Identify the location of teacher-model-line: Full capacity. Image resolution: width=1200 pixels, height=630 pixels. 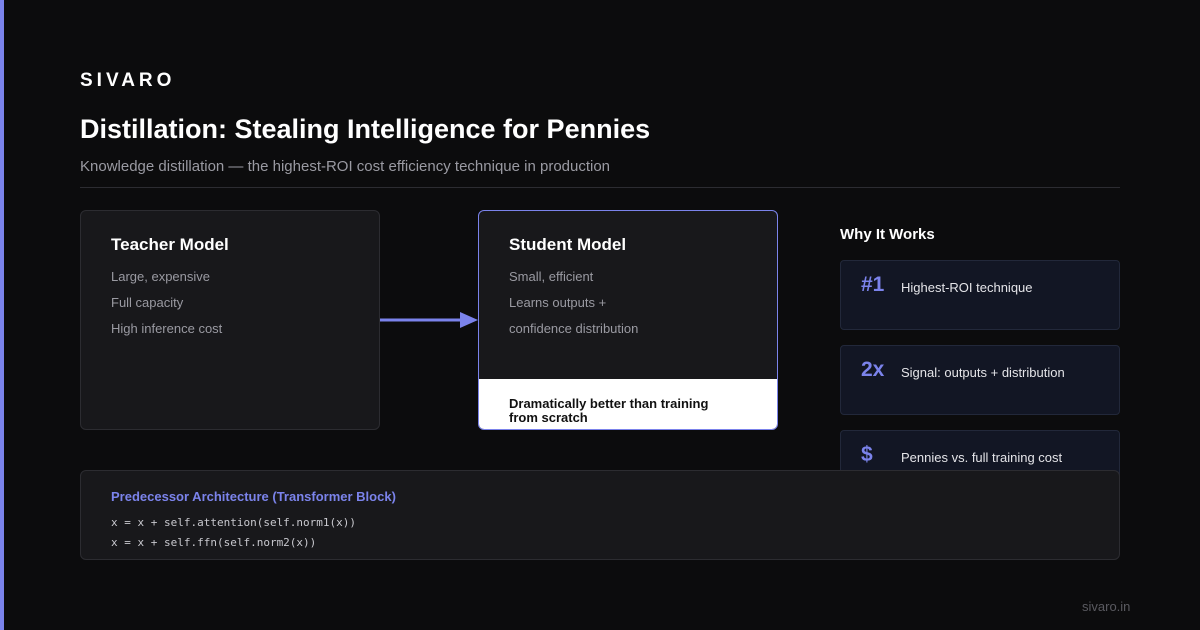
(147, 302).